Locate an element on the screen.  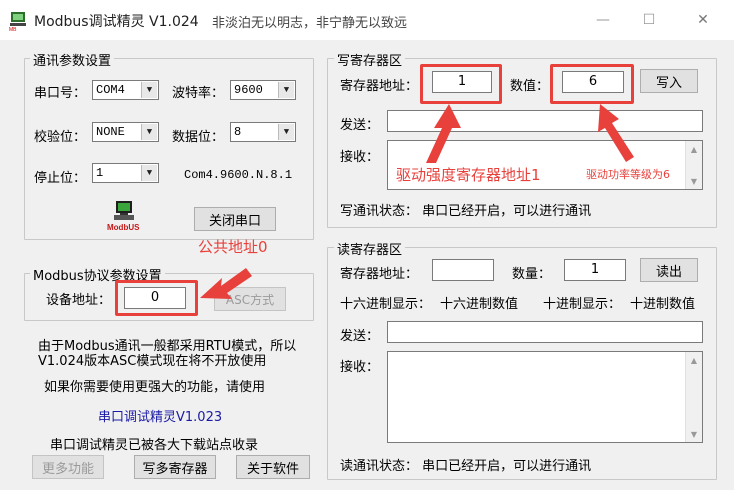
read-qty-label: 数量： is located at coordinates (532, 274).